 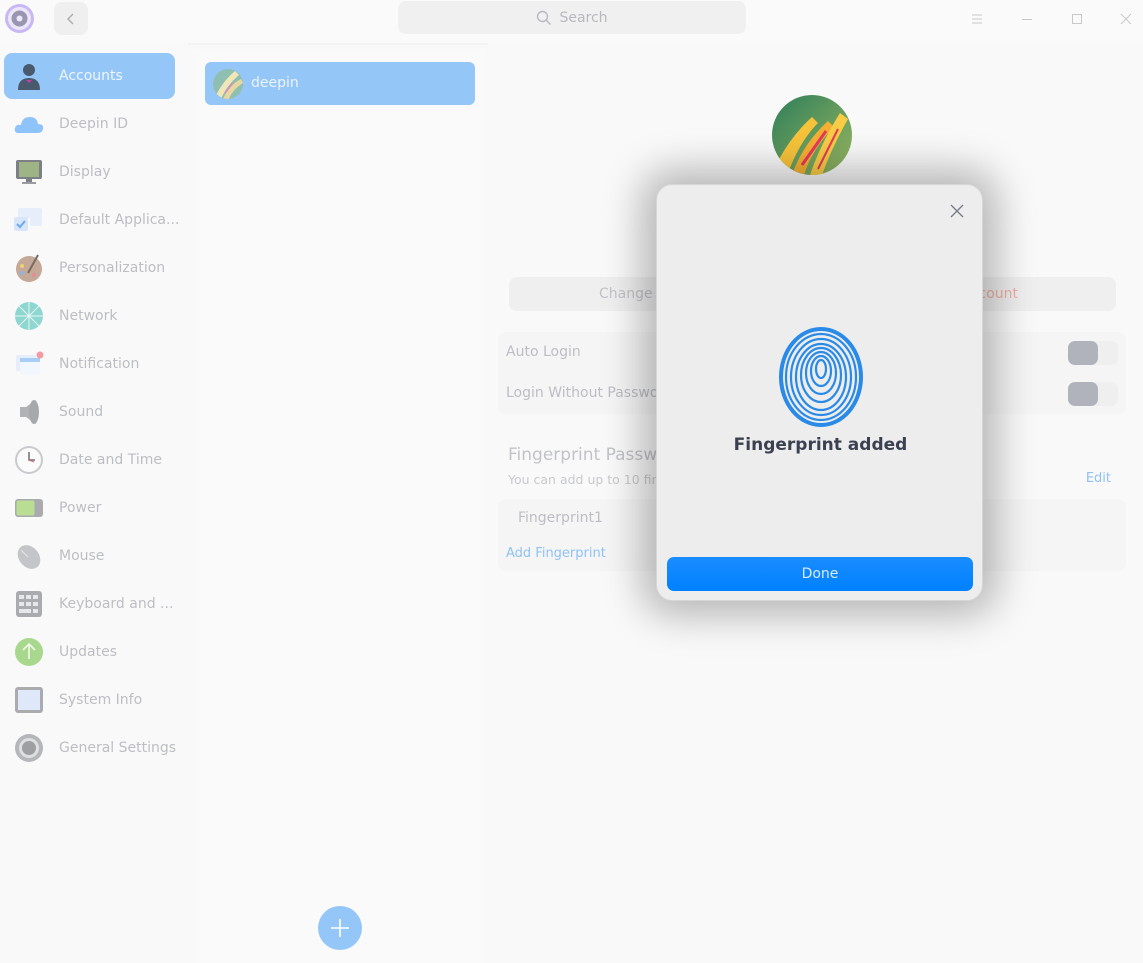 I want to click on fingerprint-added-dialog: Fingerprint added Done, so click(x=819, y=392).